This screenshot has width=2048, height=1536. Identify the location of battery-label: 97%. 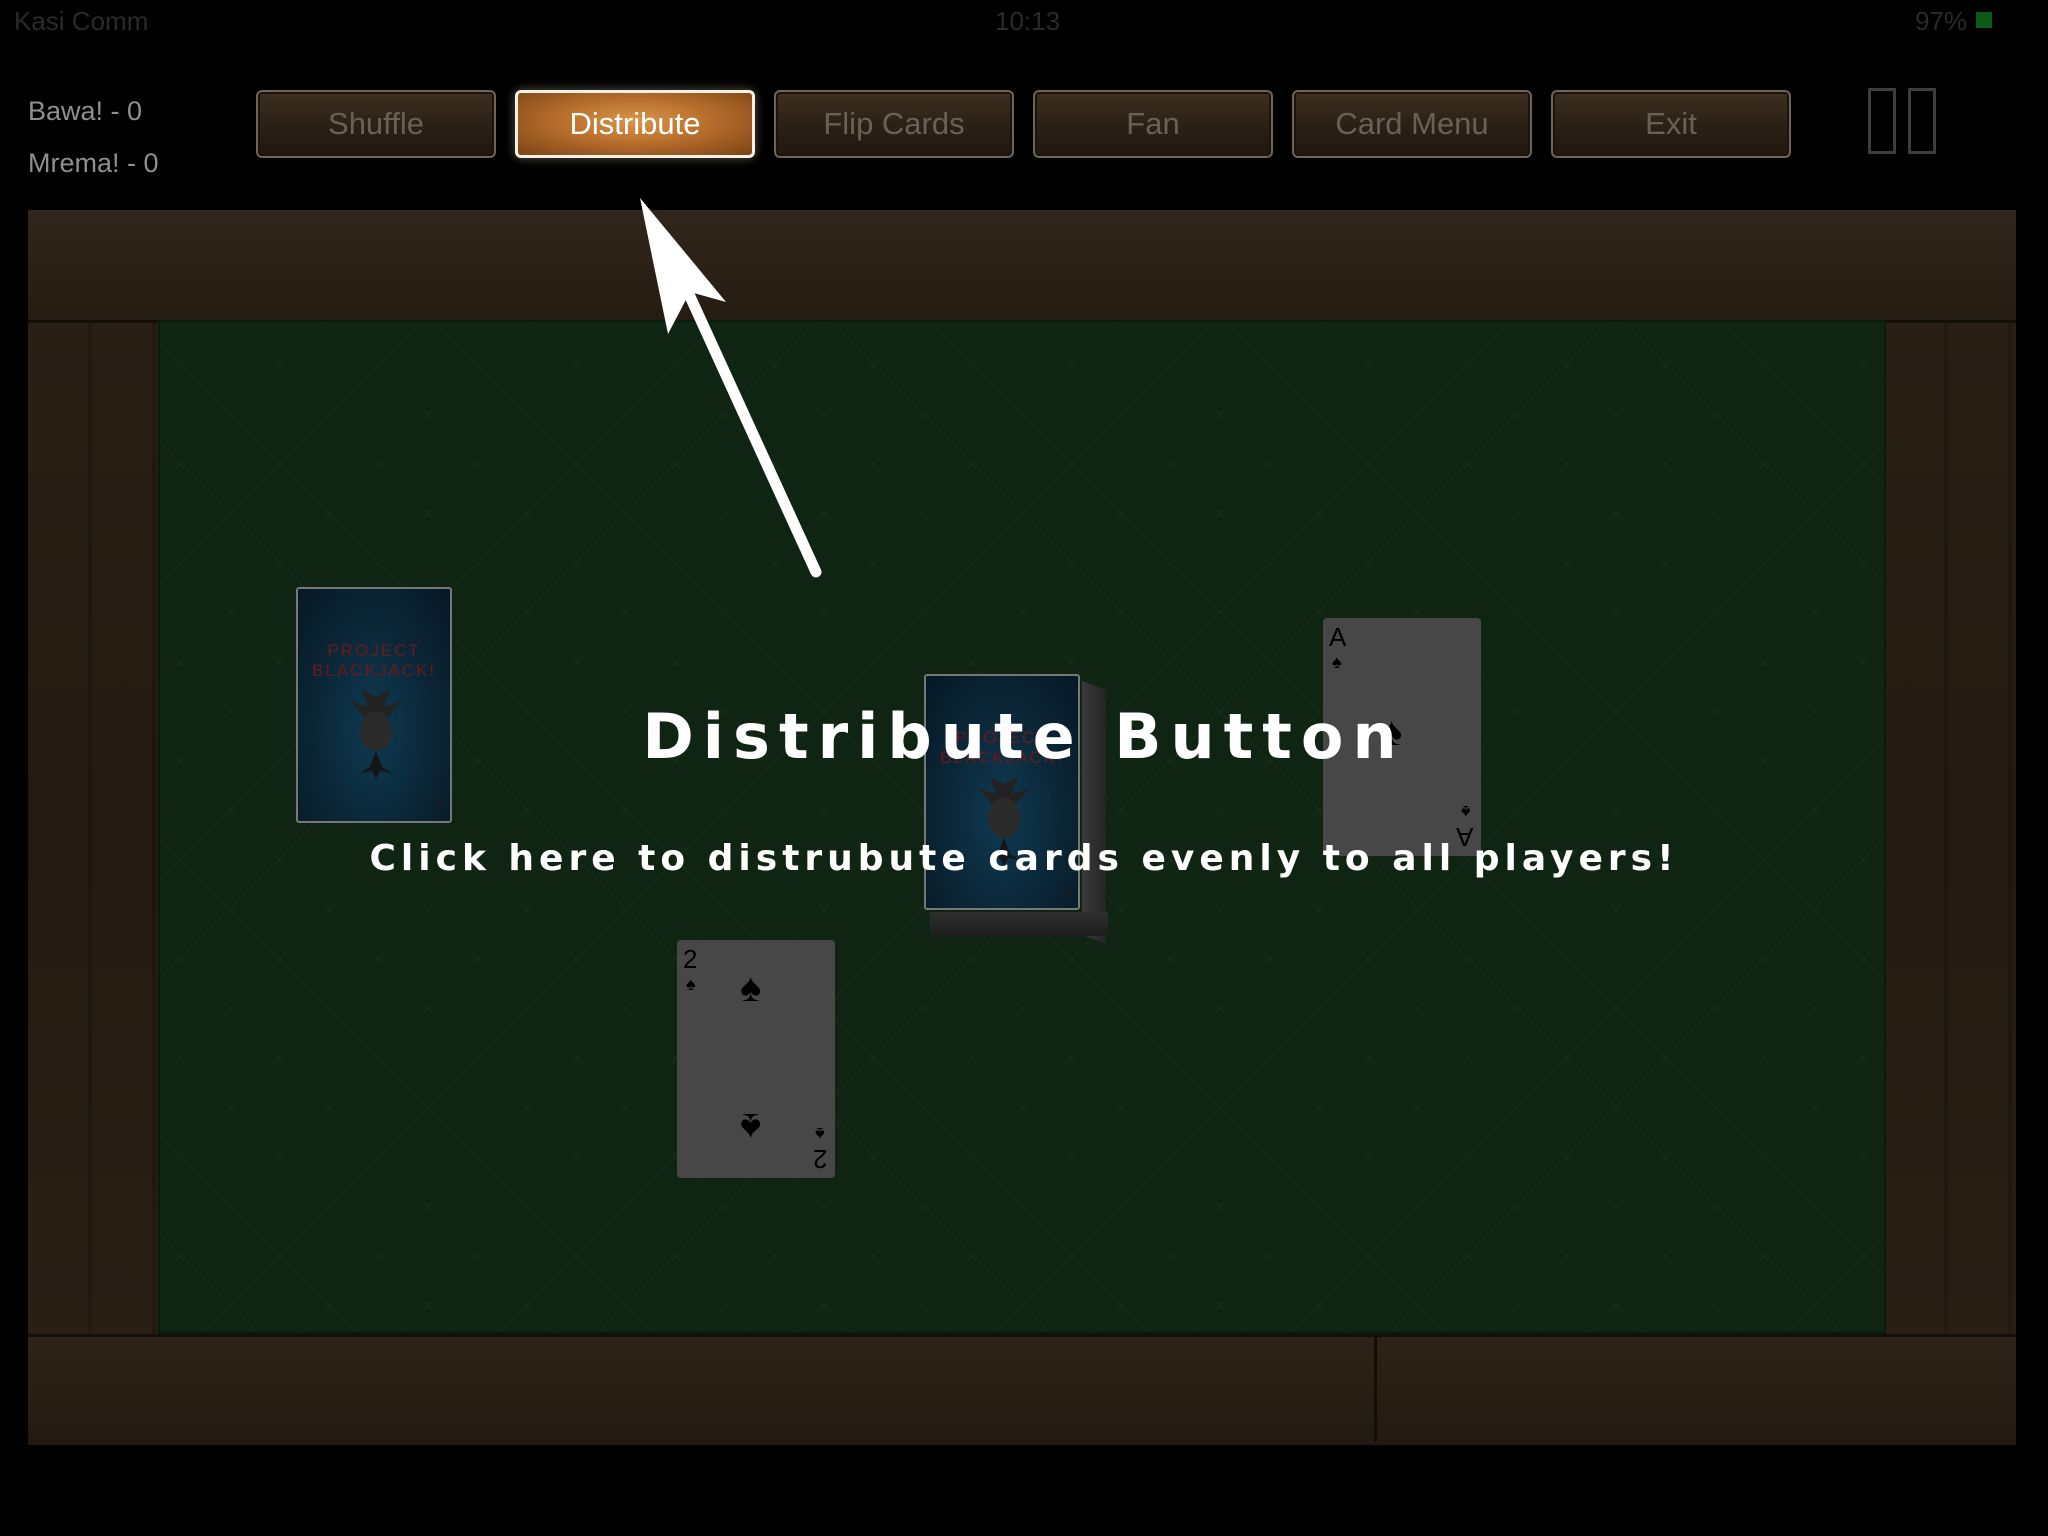
(1941, 21).